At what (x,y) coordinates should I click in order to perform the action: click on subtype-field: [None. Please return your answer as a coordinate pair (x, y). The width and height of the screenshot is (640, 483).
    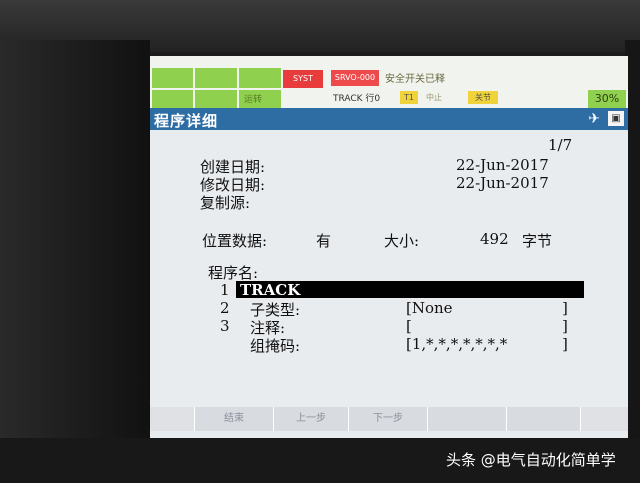
    Looking at the image, I should click on (429, 308).